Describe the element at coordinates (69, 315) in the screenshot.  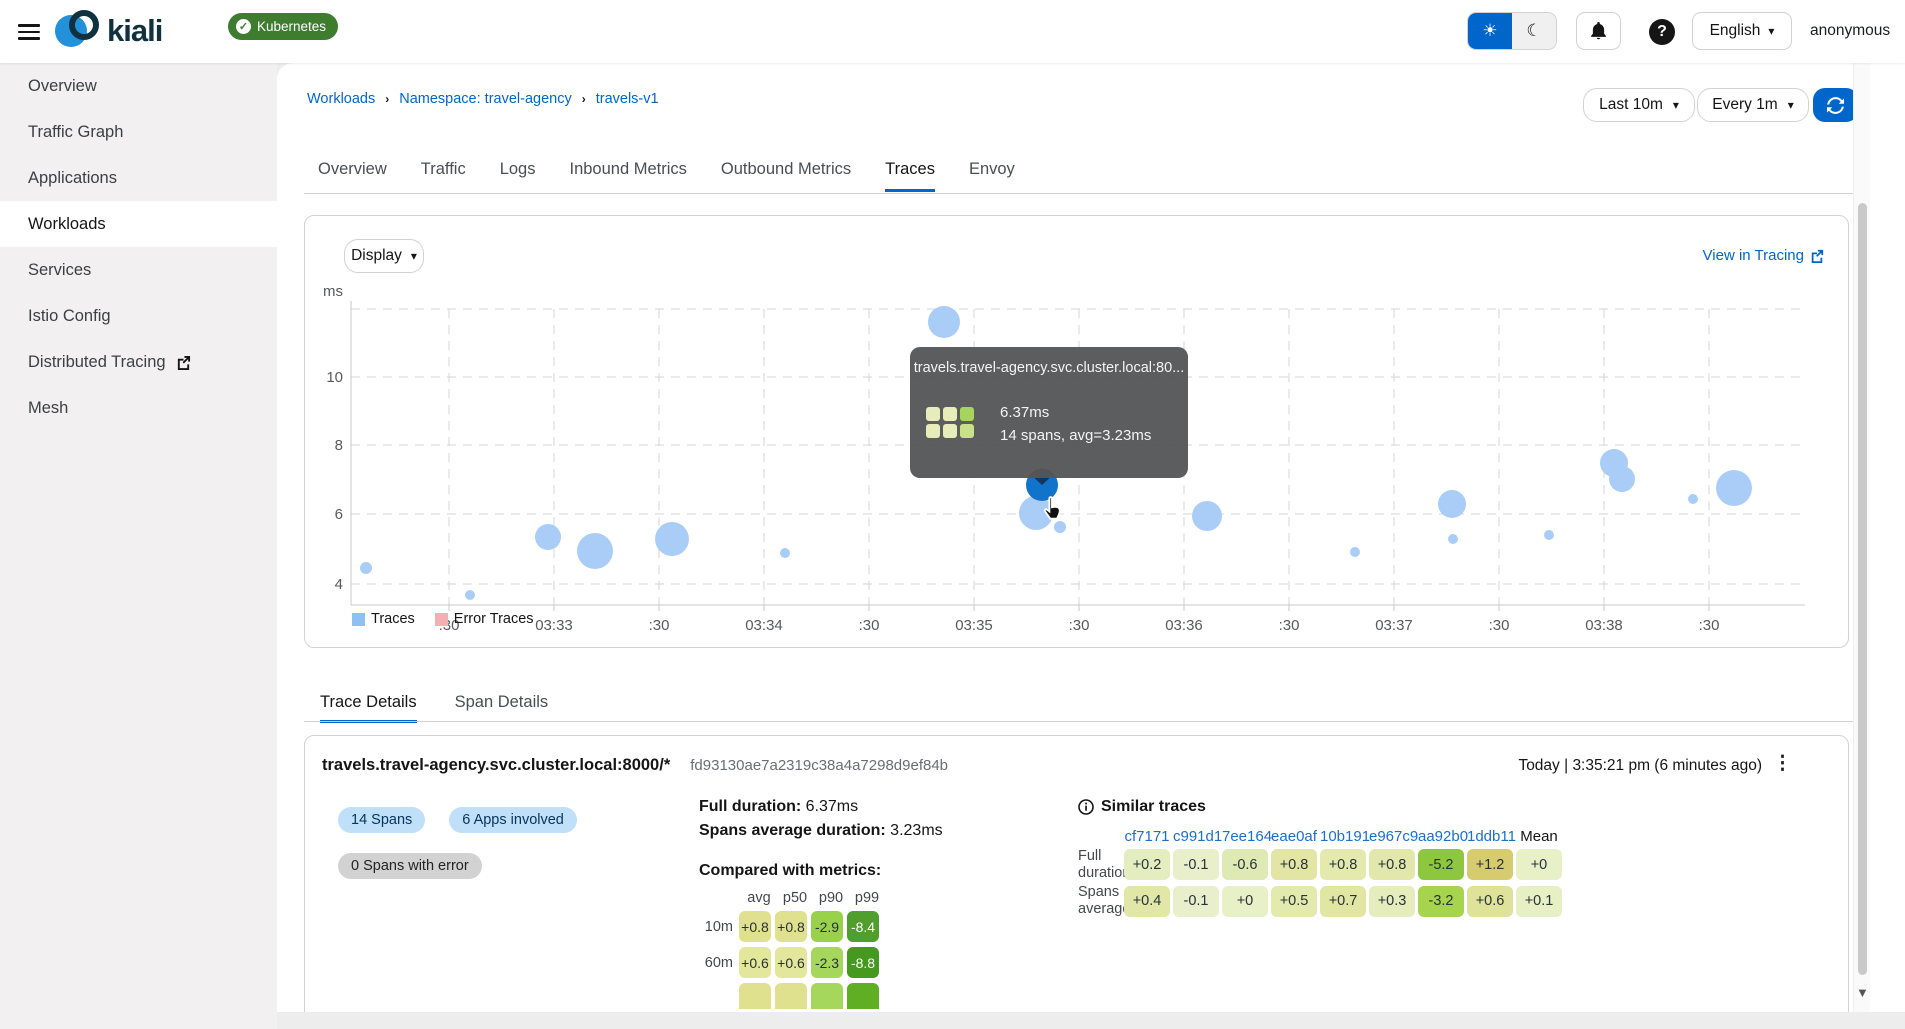
I see `sidebar-item-label: Istio Config` at that location.